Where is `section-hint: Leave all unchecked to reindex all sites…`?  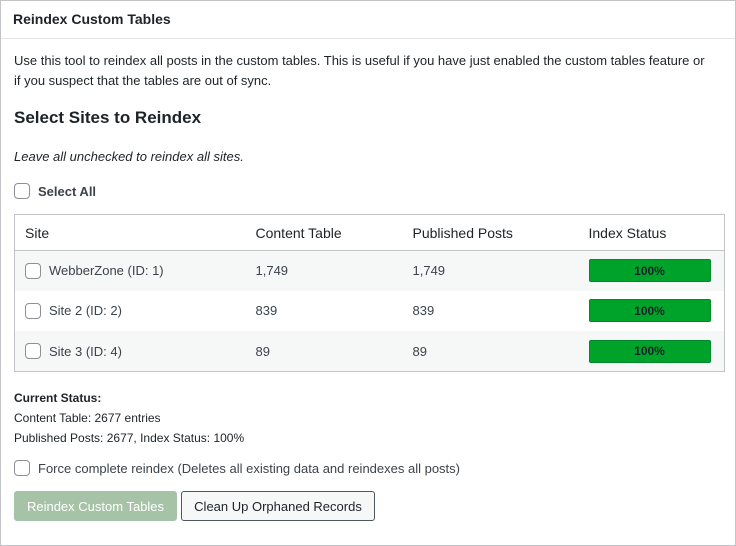 section-hint: Leave all unchecked to reindex all sites… is located at coordinates (129, 156).